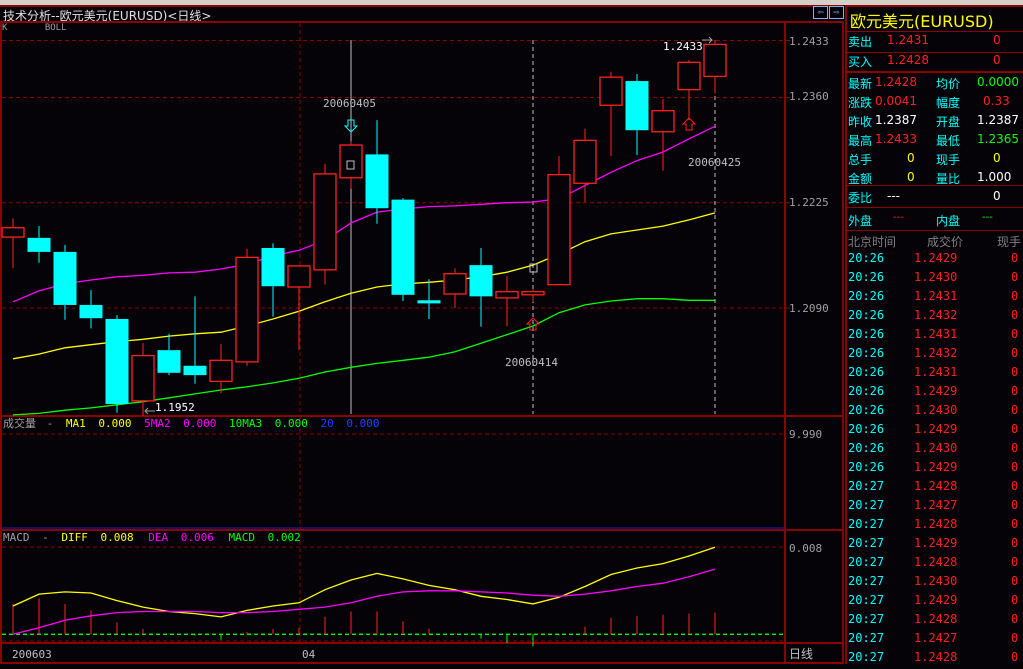 This screenshot has width=1023, height=669. I want to click on tick-price: 1.2431, so click(936, 334).